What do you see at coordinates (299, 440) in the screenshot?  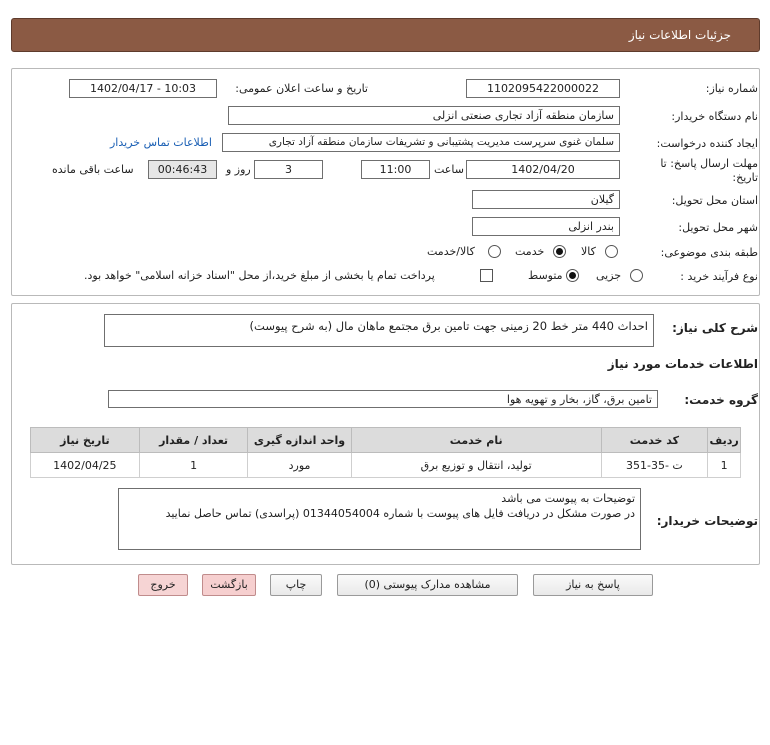 I see `col-unit: واحد اندازه گیری` at bounding box center [299, 440].